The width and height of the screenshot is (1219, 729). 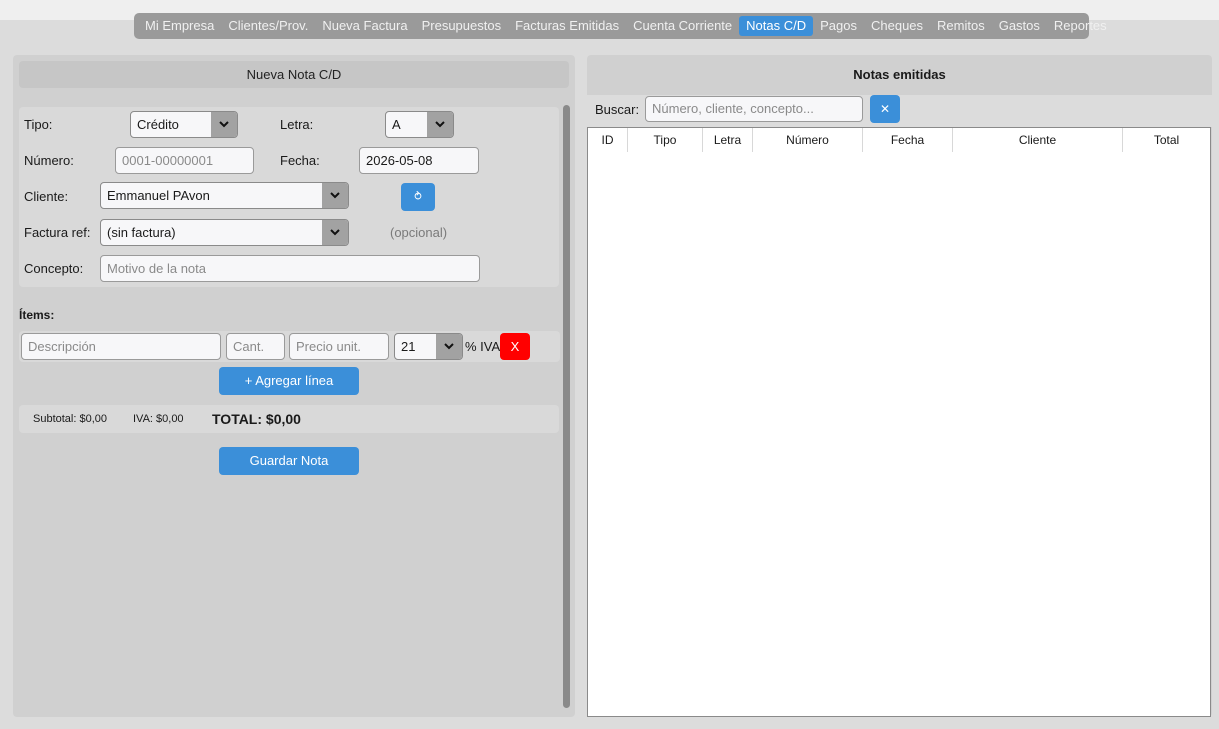 What do you see at coordinates (184, 124) in the screenshot?
I see `tipo-select: Crédito` at bounding box center [184, 124].